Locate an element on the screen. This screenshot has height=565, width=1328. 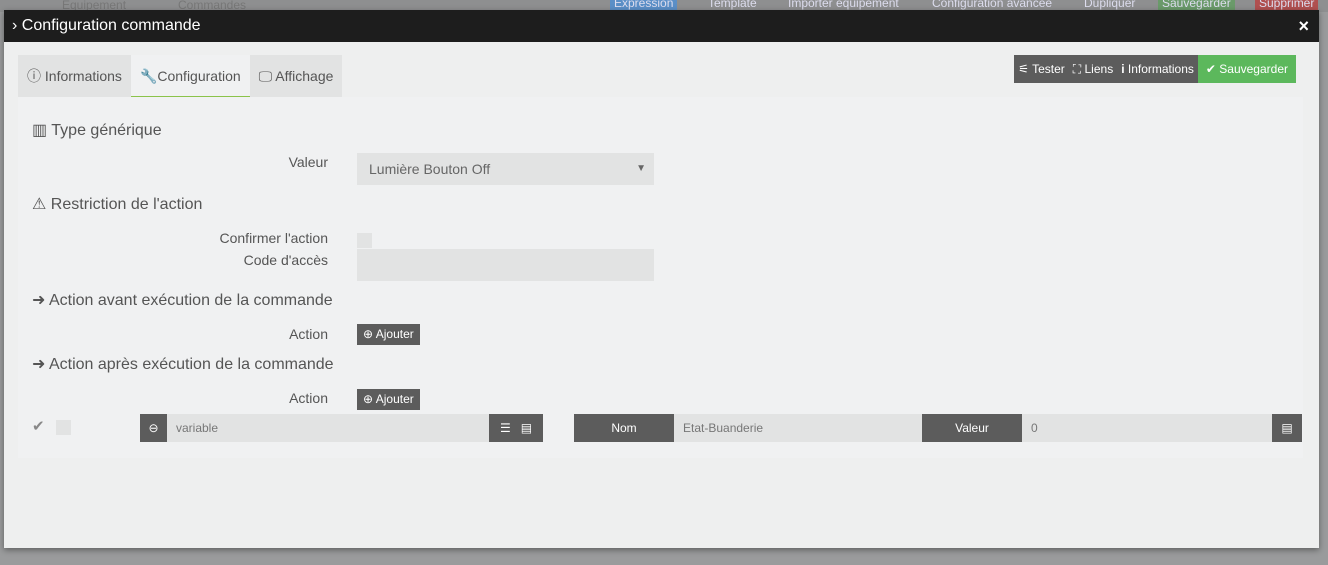
add-before-button: ⊕ Ajouter is located at coordinates (388, 334).